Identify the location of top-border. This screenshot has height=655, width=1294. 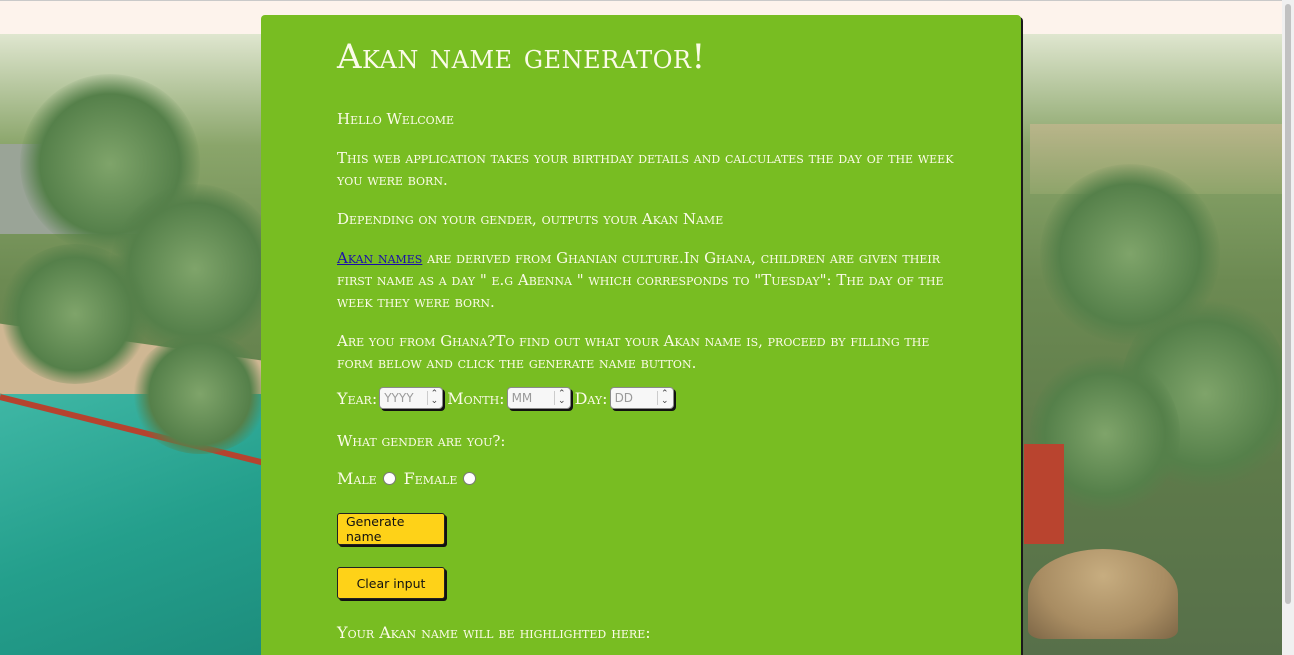
(641, 0).